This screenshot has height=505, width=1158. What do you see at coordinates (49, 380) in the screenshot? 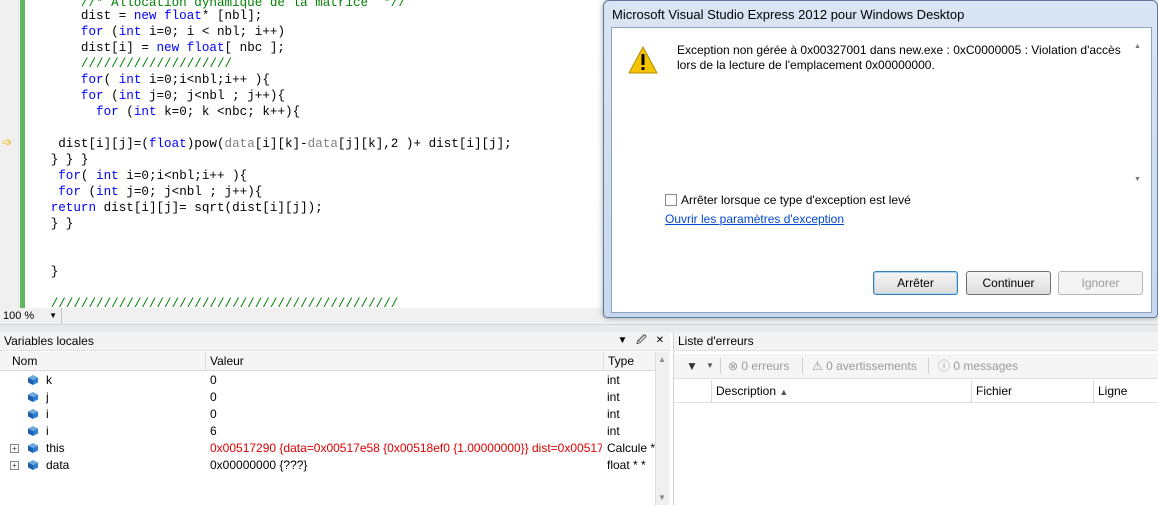
I see `variable-name: k` at bounding box center [49, 380].